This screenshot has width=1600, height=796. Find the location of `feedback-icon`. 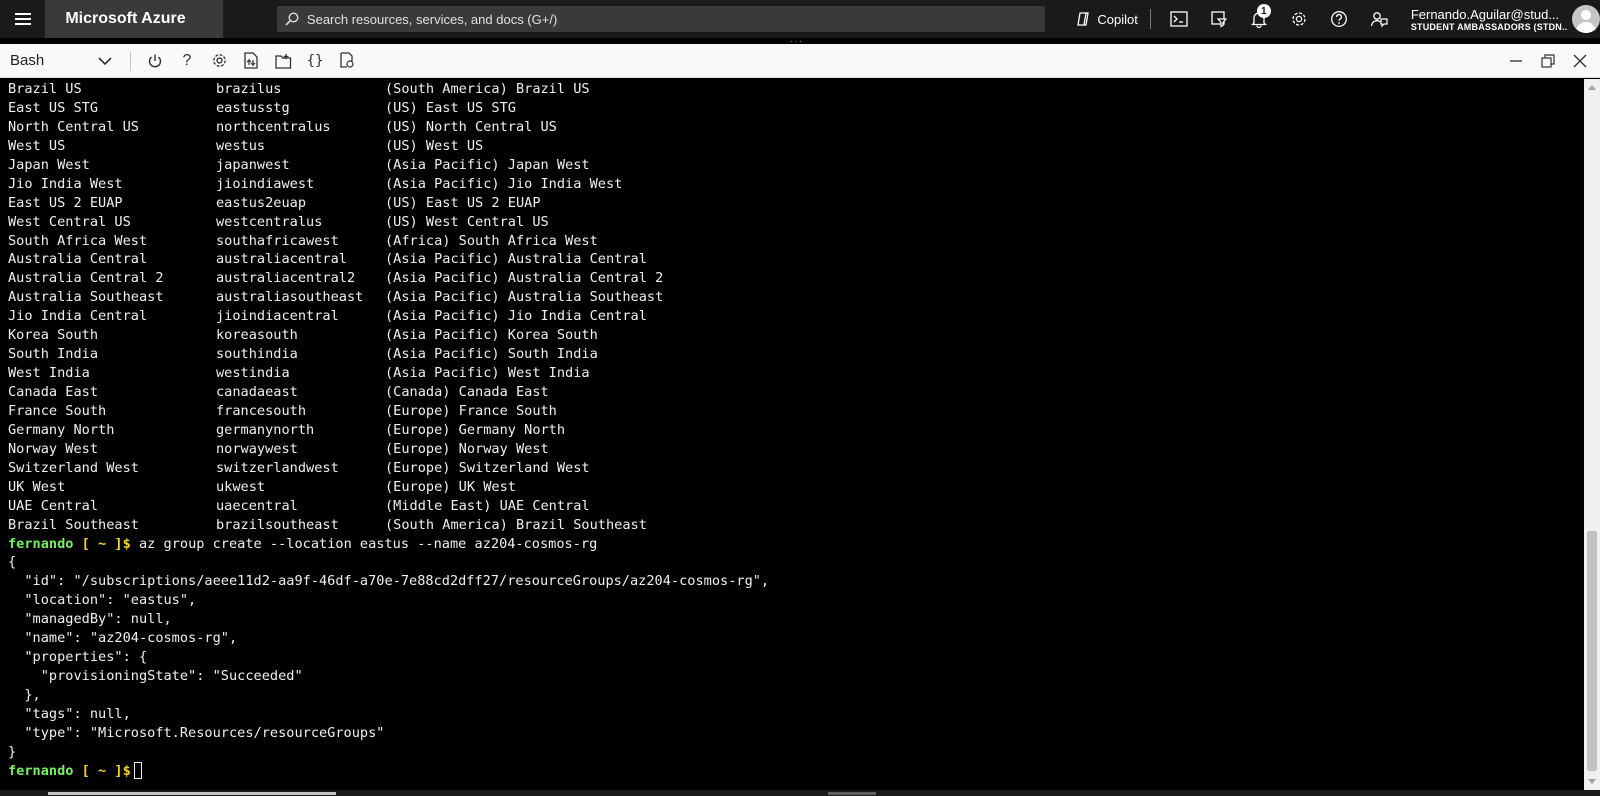

feedback-icon is located at coordinates (1379, 20).